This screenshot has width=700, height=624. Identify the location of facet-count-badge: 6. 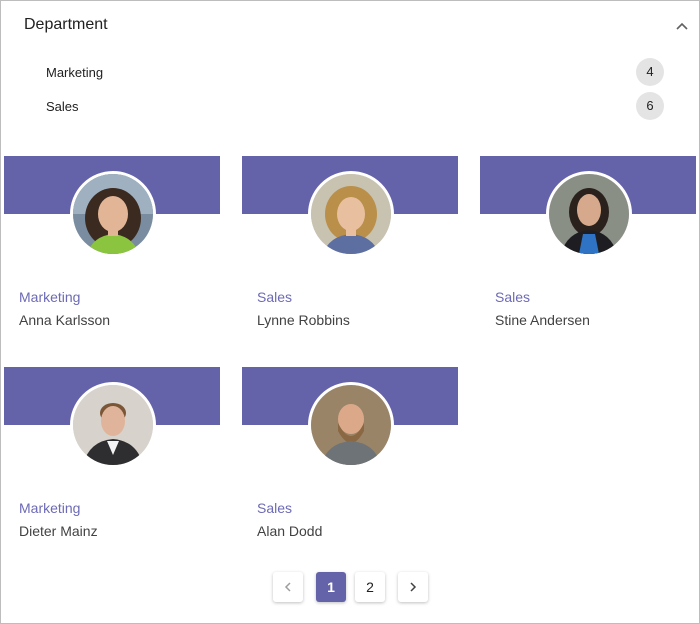
(650, 106).